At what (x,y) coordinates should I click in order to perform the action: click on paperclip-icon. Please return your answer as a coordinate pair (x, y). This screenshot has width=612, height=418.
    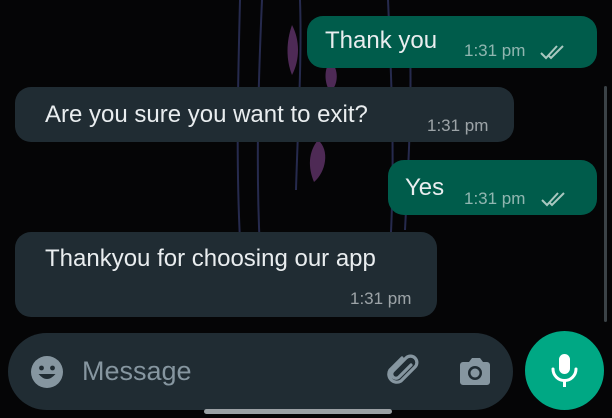
    Looking at the image, I should click on (404, 371).